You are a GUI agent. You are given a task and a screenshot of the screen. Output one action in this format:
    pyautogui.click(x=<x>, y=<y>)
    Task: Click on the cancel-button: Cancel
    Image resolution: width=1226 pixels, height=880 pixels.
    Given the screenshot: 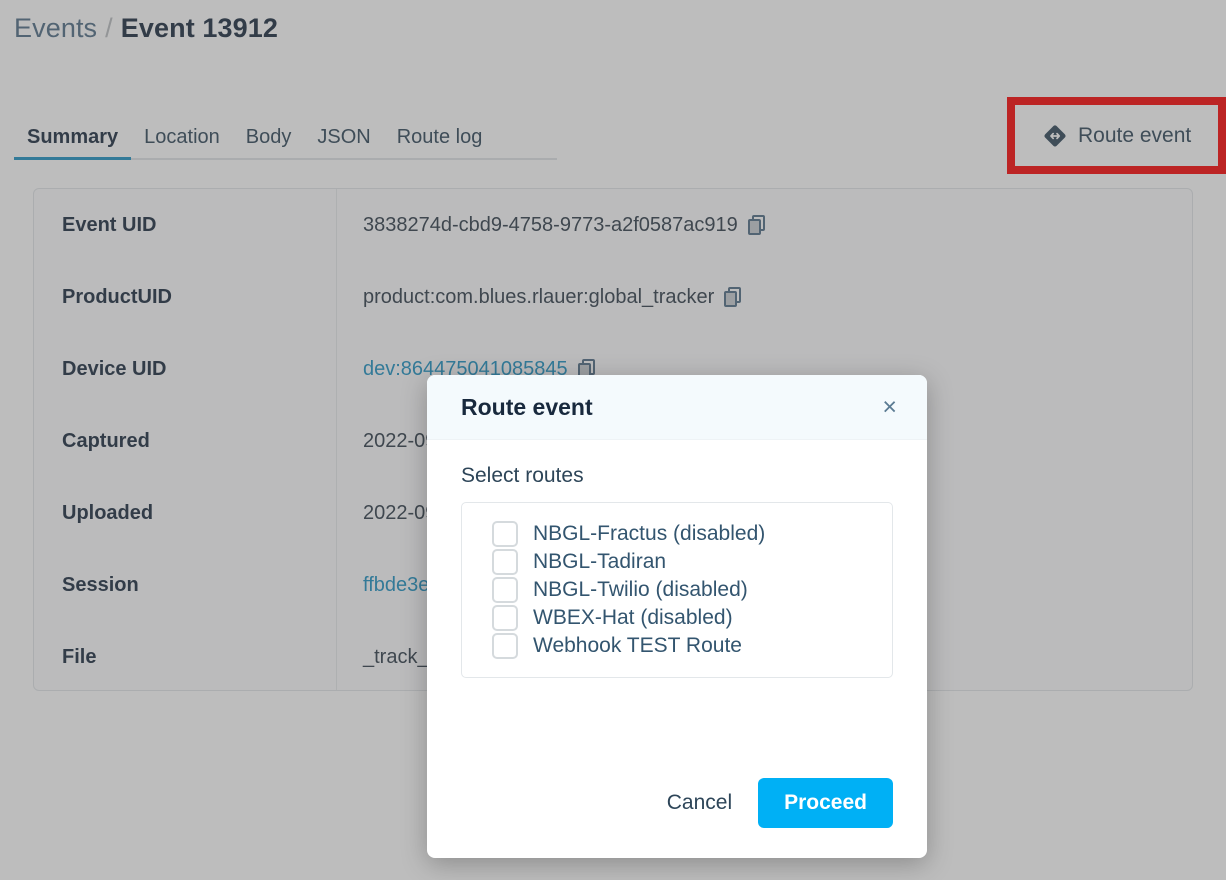 What is the action you would take?
    pyautogui.click(x=699, y=803)
    